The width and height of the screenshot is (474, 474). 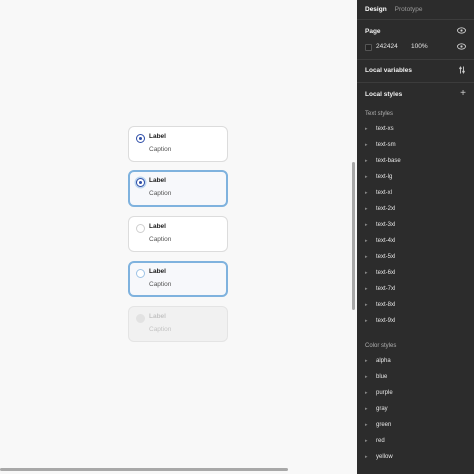 I want to click on local-variables-title: Local variables, so click(x=388, y=70).